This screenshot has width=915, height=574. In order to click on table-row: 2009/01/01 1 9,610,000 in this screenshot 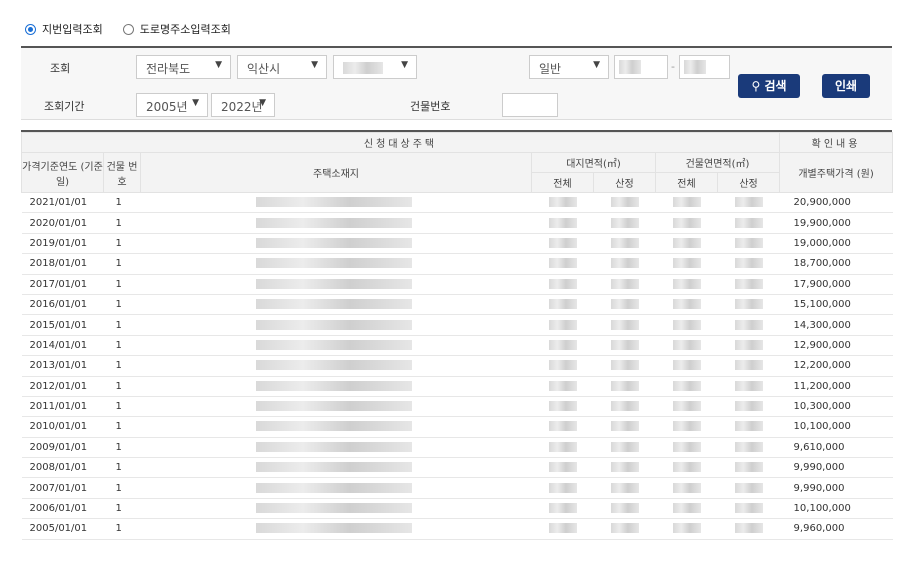, I will do `click(457, 448)`.